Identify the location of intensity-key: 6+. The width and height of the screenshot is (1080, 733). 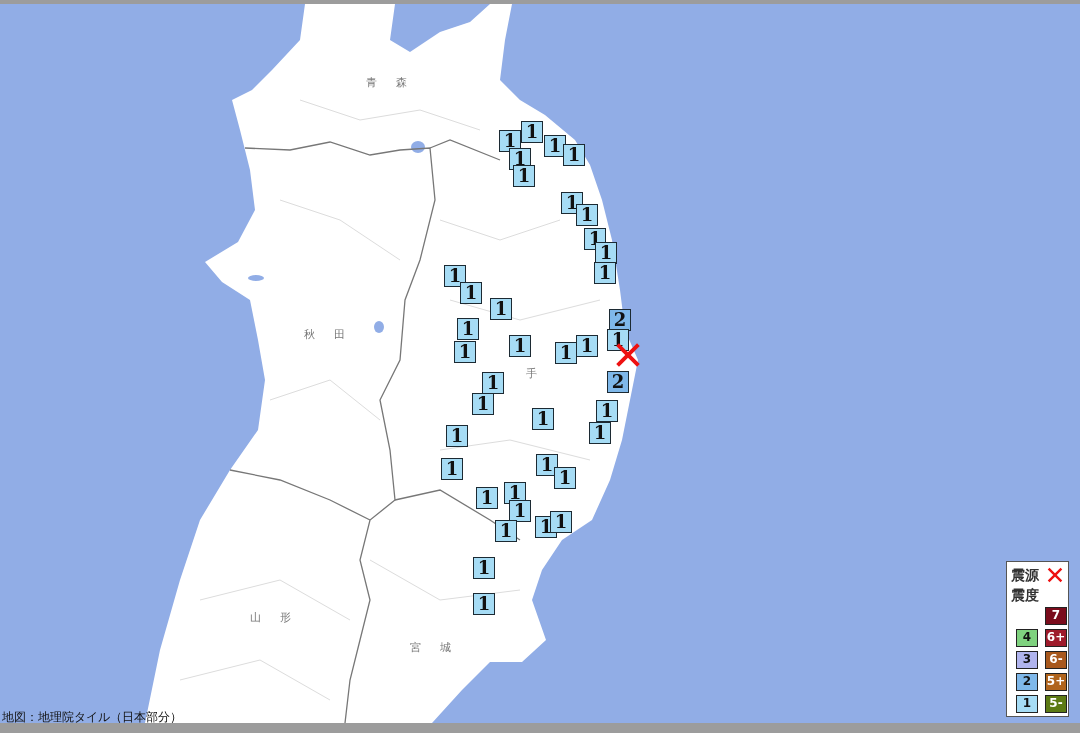
(1056, 638).